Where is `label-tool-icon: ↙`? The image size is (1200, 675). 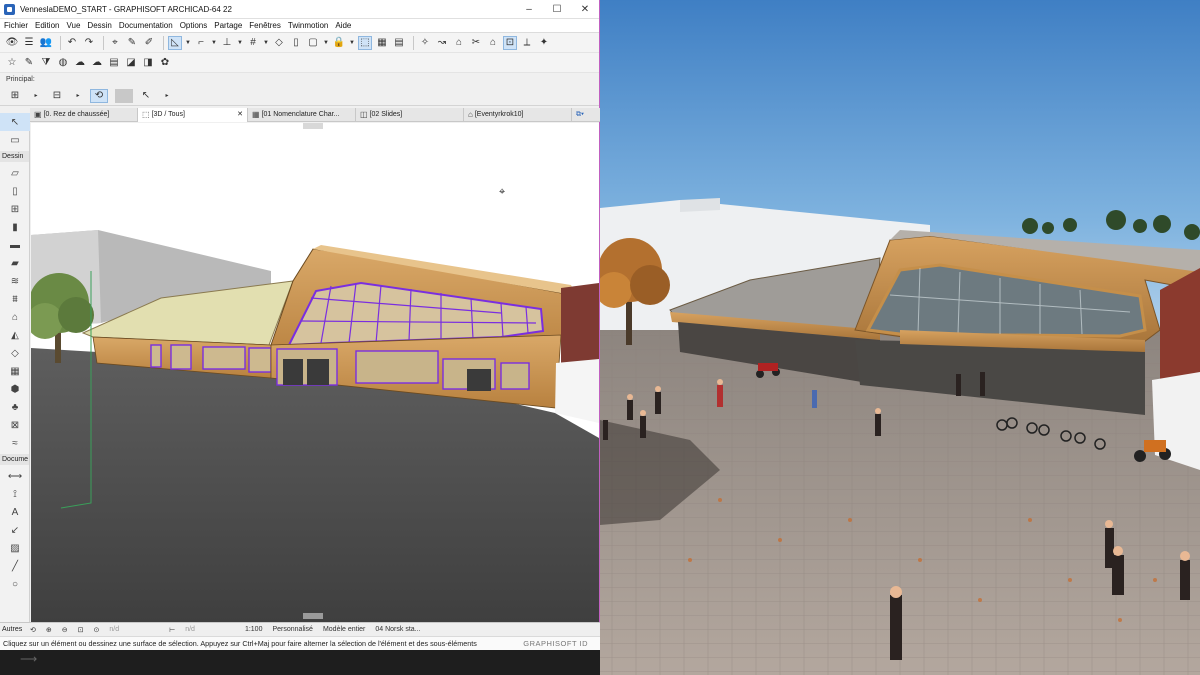
label-tool-icon: ↙ is located at coordinates (15, 530).